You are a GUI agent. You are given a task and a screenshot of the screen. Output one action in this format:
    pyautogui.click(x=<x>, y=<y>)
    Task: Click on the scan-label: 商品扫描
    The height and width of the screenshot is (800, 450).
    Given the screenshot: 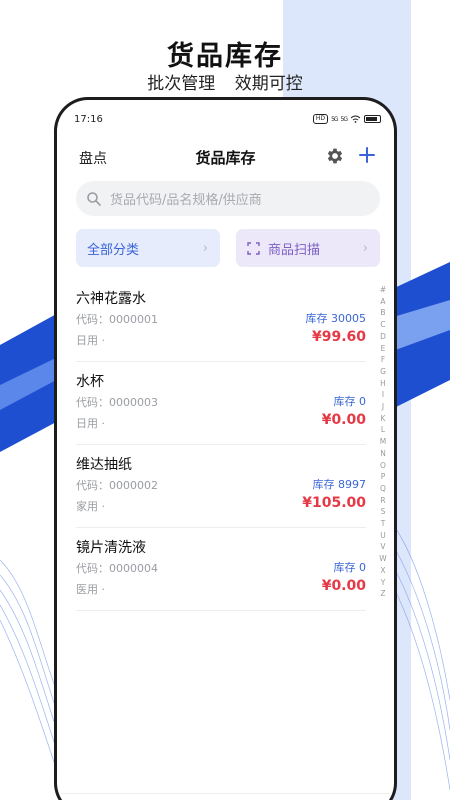 What is the action you would take?
    pyautogui.click(x=294, y=250)
    